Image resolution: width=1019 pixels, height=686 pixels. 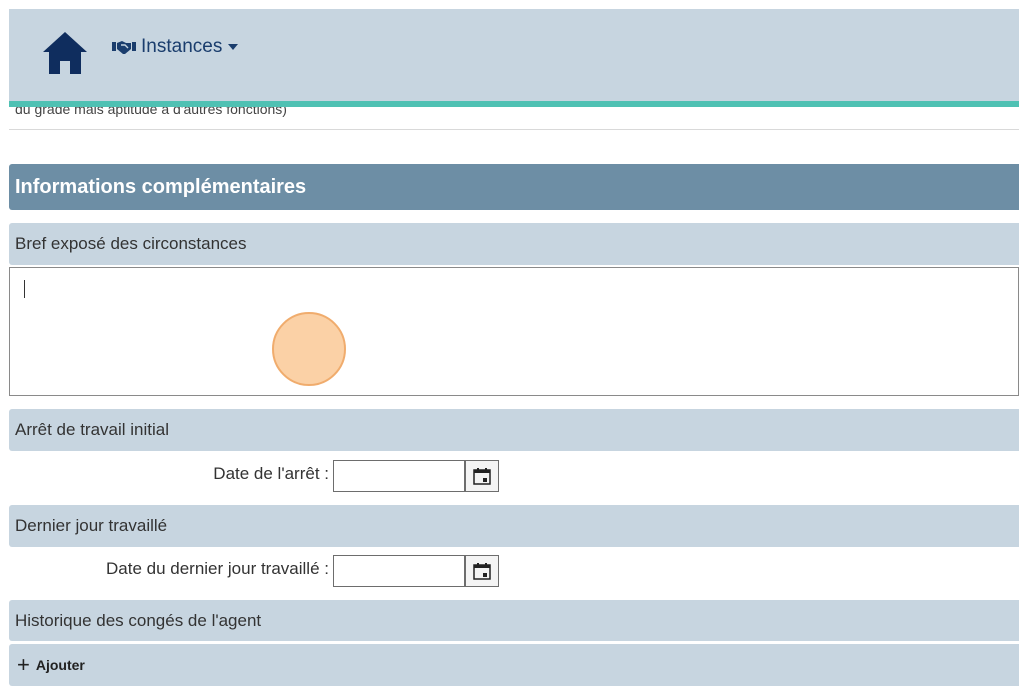 What do you see at coordinates (233, 47) in the screenshot?
I see `caret-down-icon` at bounding box center [233, 47].